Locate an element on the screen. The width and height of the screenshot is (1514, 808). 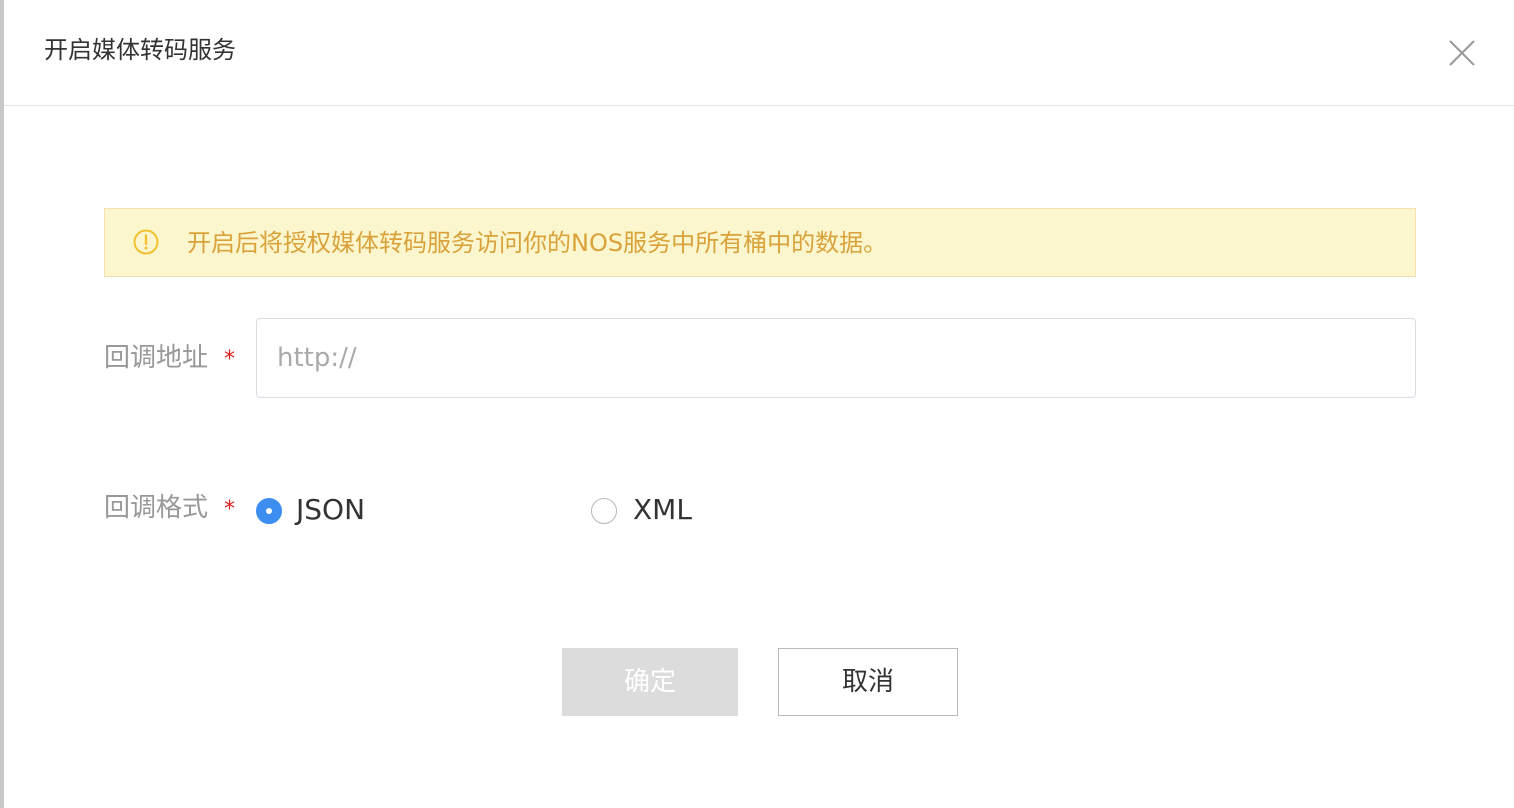
callback-format-label: 回调格式 is located at coordinates (156, 508).